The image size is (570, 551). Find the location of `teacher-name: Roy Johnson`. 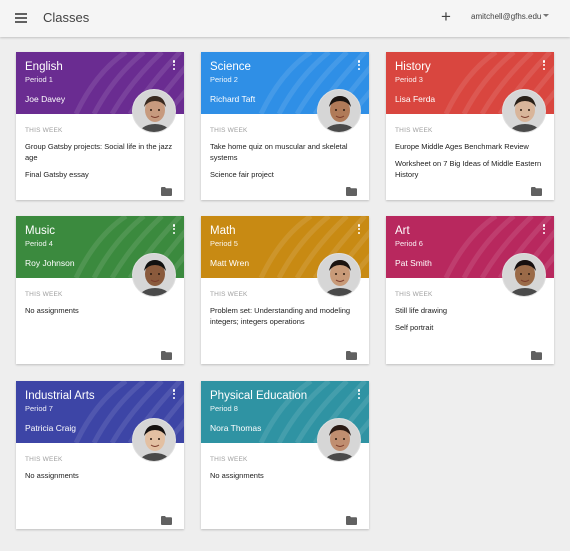

teacher-name: Roy Johnson is located at coordinates (50, 263).